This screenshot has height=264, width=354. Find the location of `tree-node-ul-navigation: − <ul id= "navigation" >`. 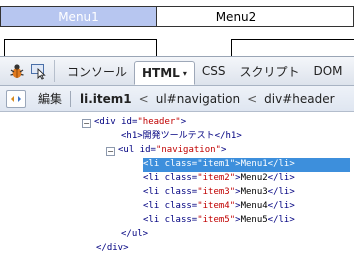

tree-node-ul-navigation: − <ul id= "navigation" > is located at coordinates (166, 151).